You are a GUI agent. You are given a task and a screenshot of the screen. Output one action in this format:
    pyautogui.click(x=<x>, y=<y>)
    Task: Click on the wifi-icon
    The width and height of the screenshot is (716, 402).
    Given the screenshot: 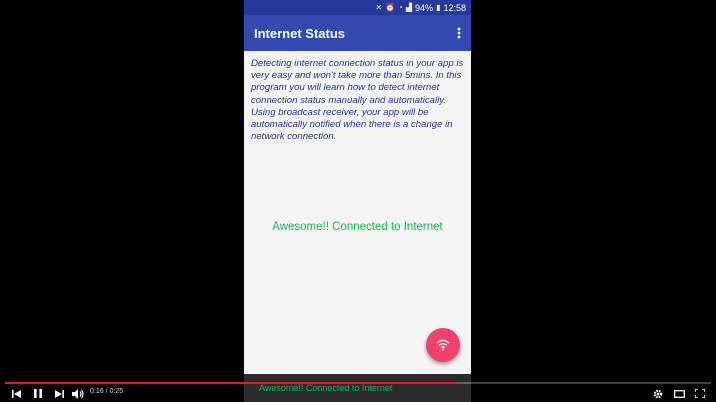 What is the action you would take?
    pyautogui.click(x=443, y=345)
    